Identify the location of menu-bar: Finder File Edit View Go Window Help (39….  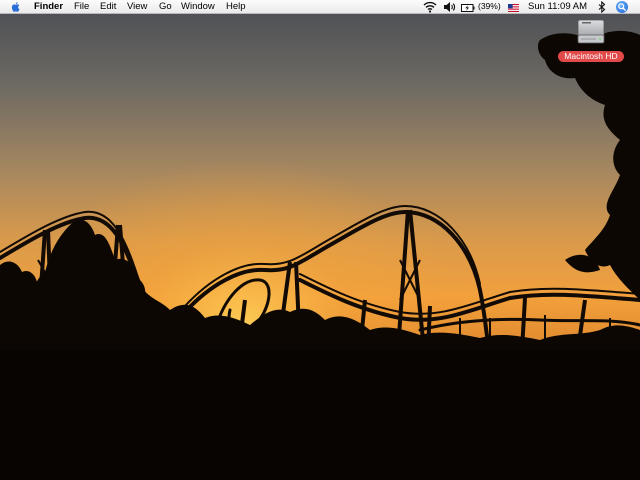
(320, 7).